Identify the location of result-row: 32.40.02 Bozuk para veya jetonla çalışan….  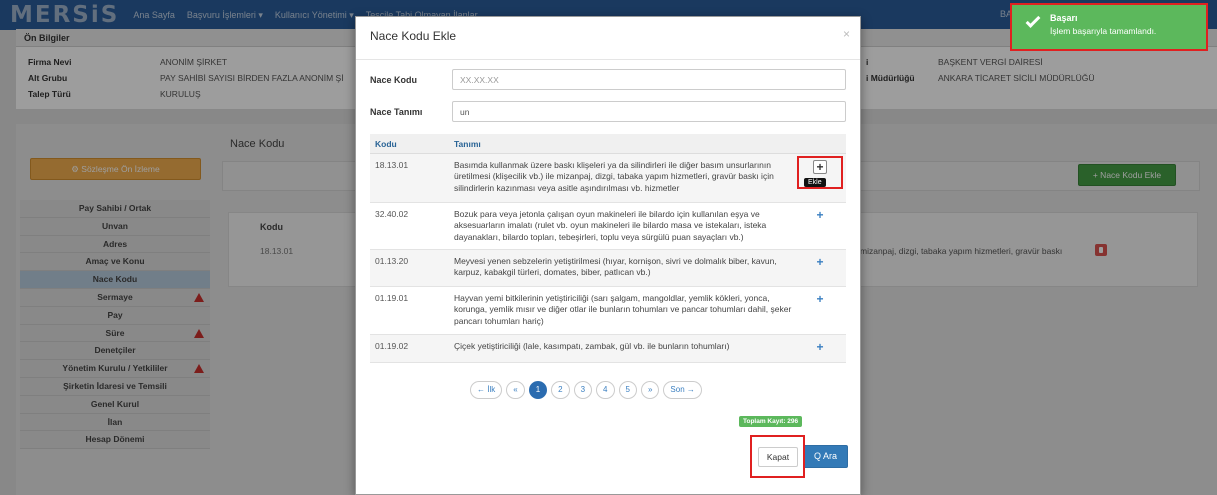
(608, 226).